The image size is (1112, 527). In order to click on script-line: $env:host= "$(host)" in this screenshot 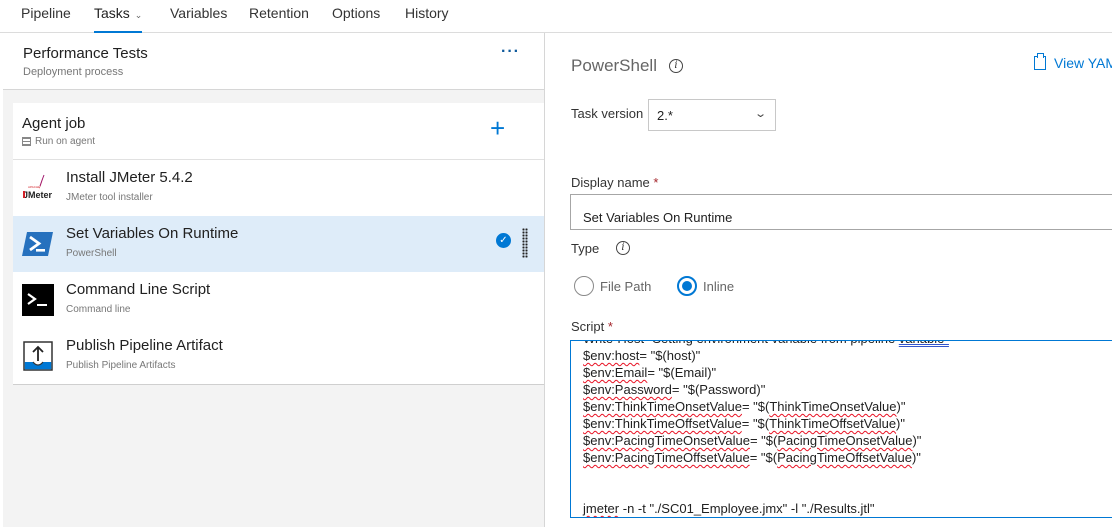, I will do `click(642, 355)`.